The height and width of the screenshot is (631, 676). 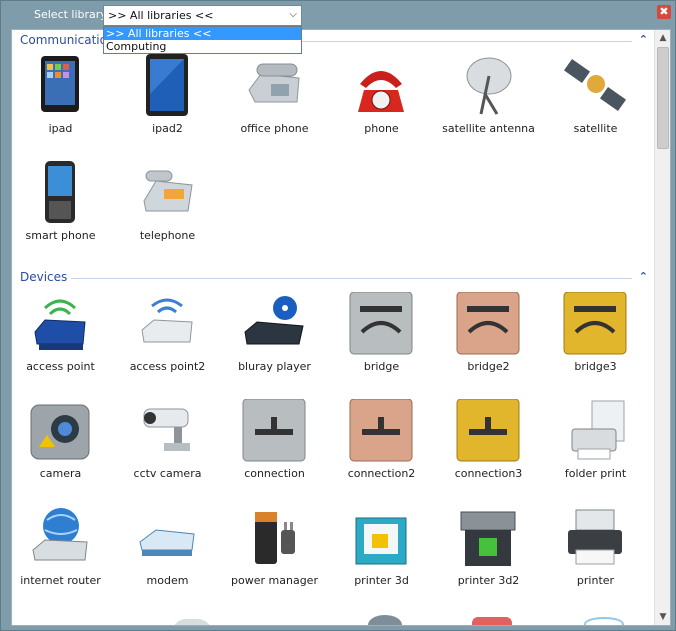 What do you see at coordinates (60, 128) in the screenshot?
I see `shape-label: ipad` at bounding box center [60, 128].